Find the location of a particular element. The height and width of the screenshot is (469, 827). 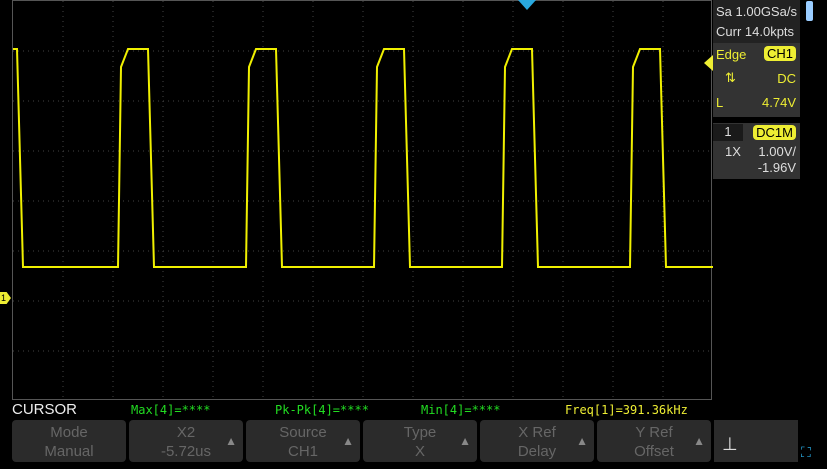

trigger-position-marker is located at coordinates (527, 5).